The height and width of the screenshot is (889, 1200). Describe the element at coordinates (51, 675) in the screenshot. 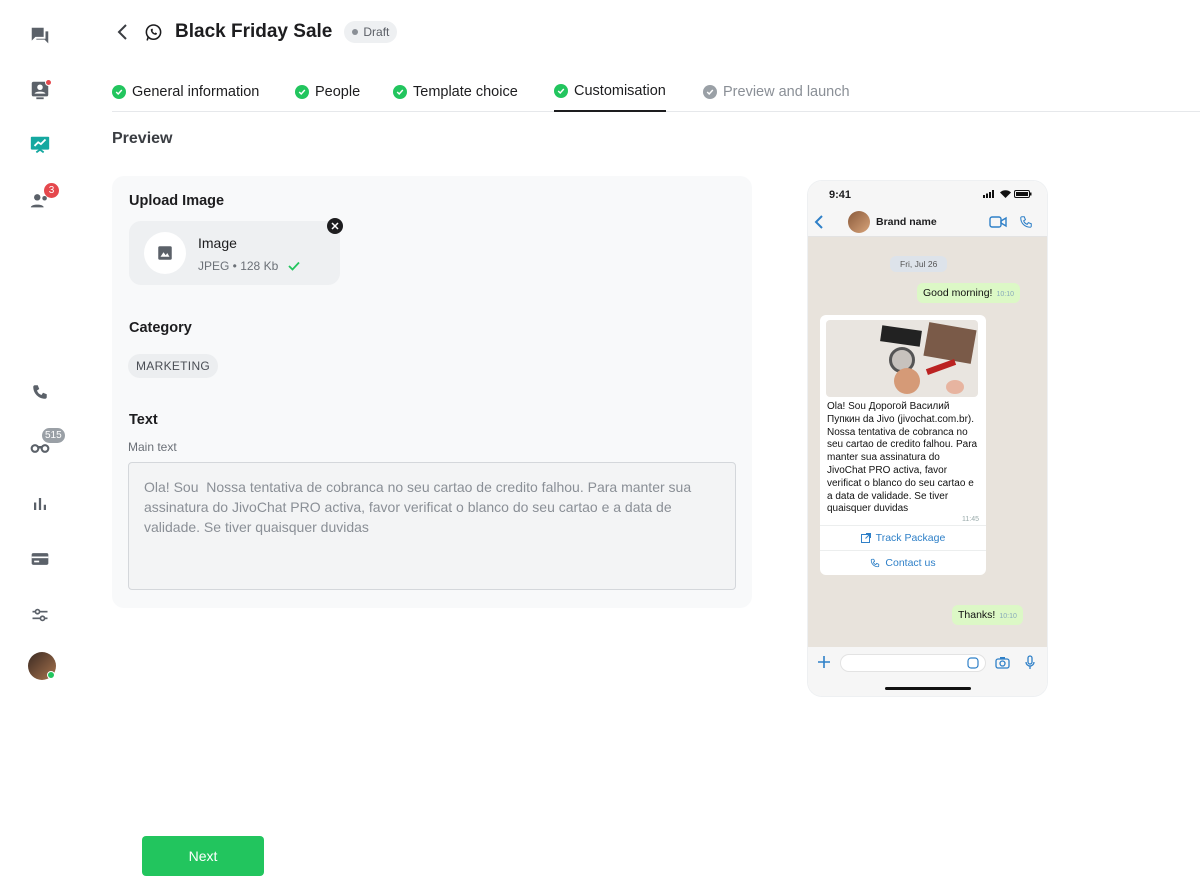

I see `online-status-dot` at that location.